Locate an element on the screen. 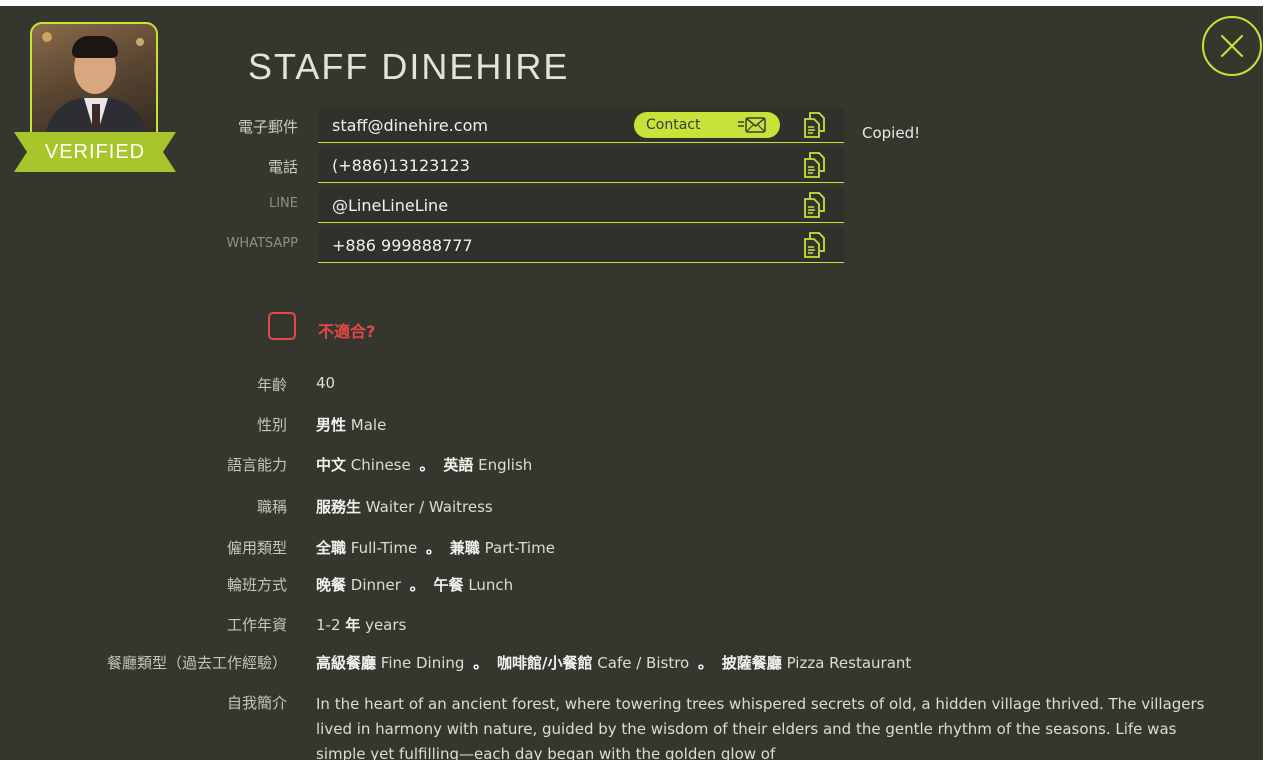  languages-label: 語言能力 is located at coordinates (256, 465).